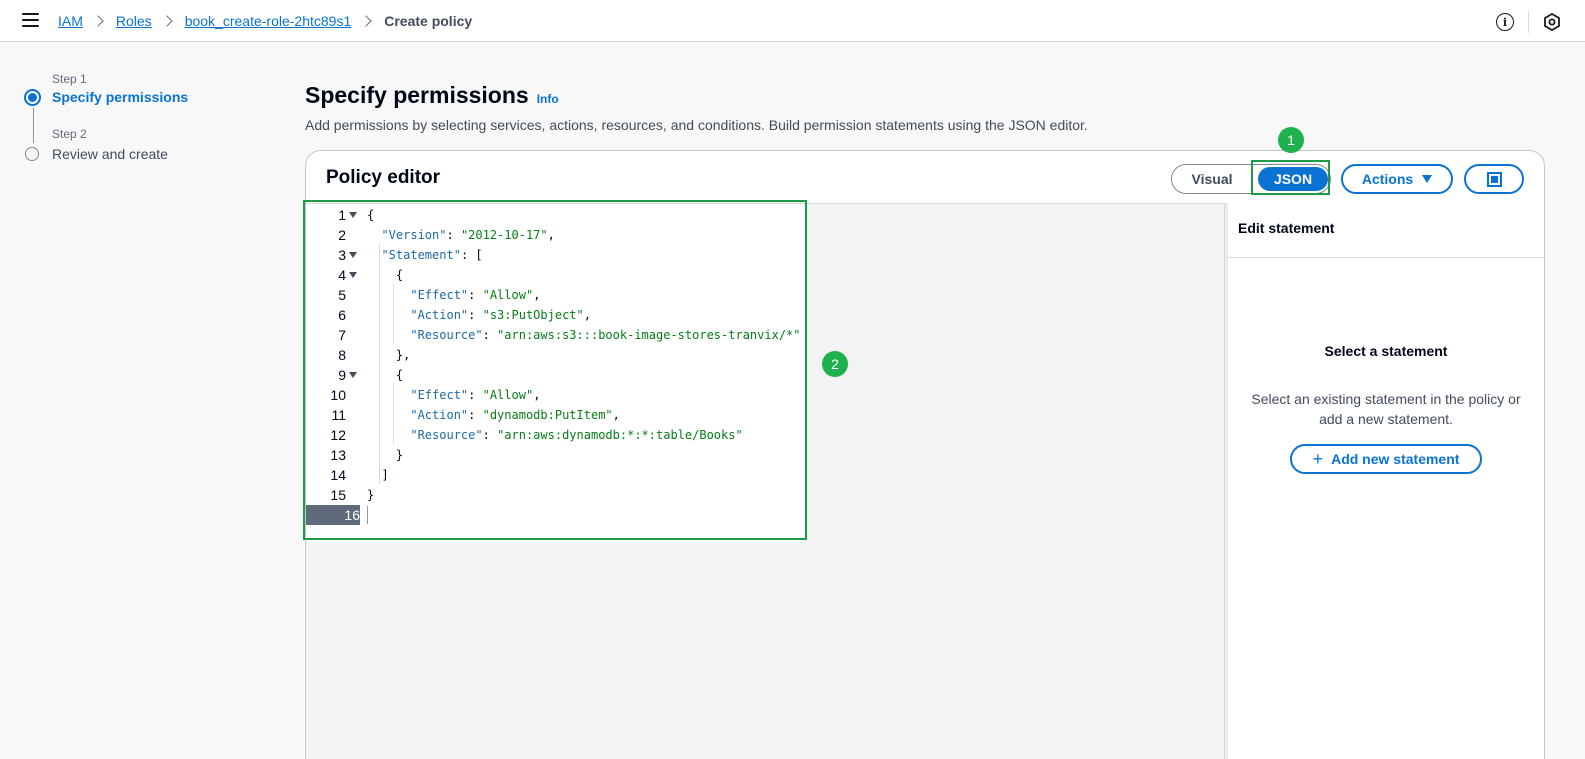 The image size is (1585, 759). I want to click on annotation-marker-1: 1, so click(1291, 140).